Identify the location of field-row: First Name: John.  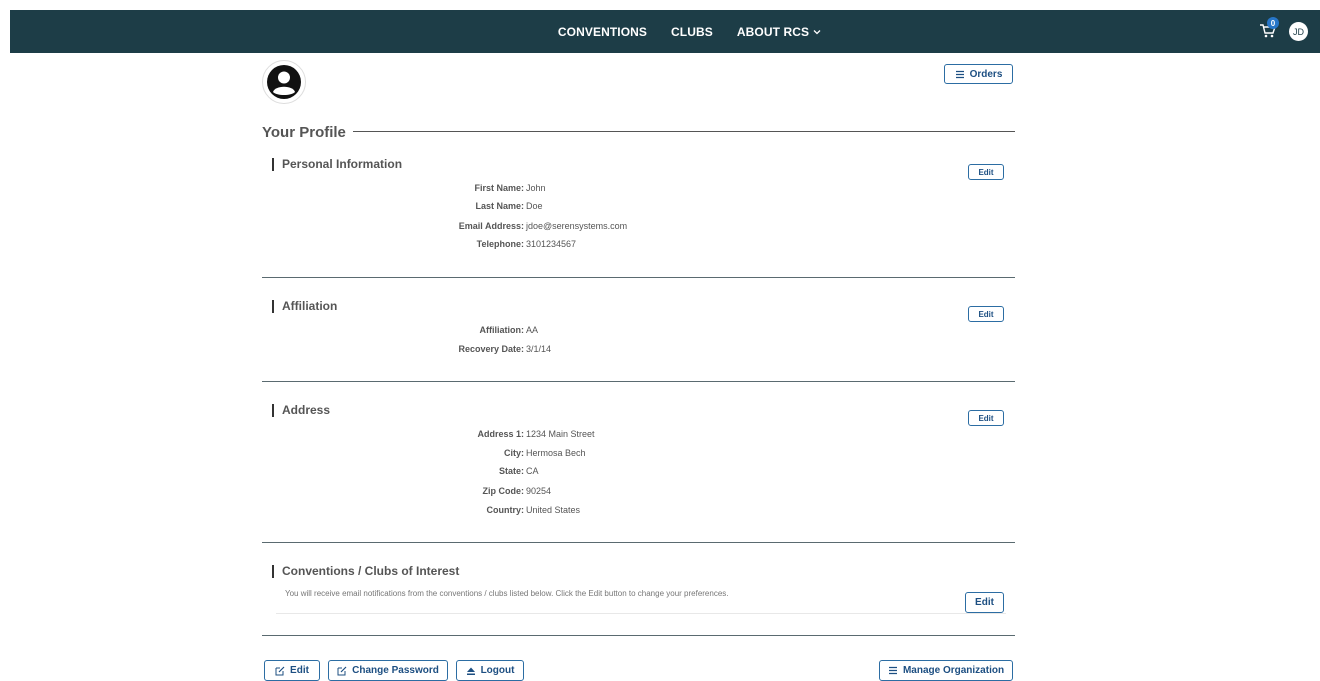
(512, 188).